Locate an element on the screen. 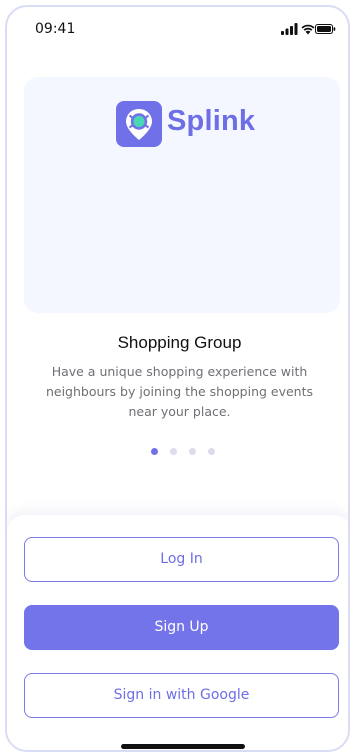 The height and width of the screenshot is (755, 350). signal-icon is located at coordinates (289, 29).